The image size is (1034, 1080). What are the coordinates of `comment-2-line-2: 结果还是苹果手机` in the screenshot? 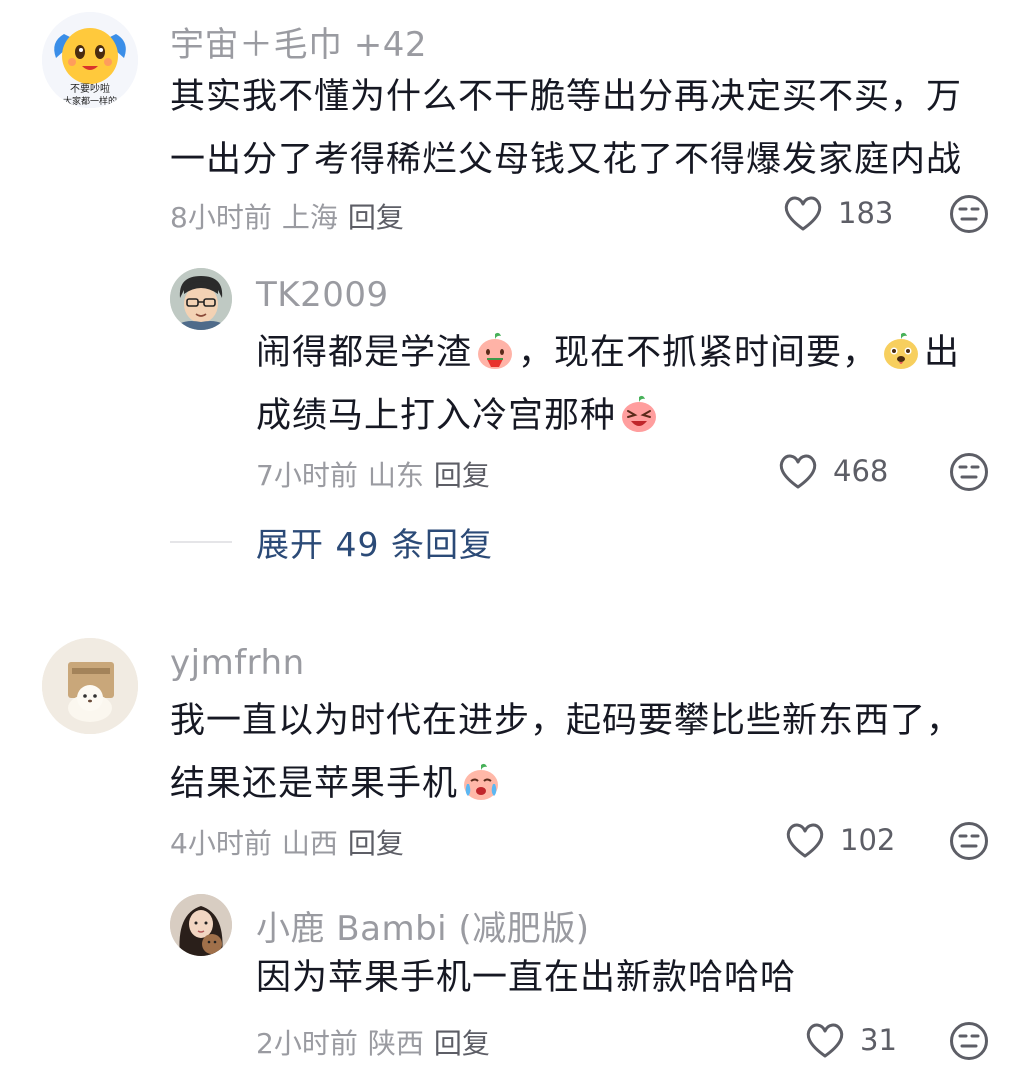 It's located at (566, 784).